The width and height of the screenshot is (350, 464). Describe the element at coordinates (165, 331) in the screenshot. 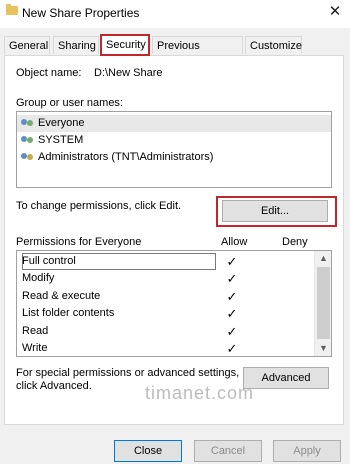

I see `permission-row: Read` at that location.